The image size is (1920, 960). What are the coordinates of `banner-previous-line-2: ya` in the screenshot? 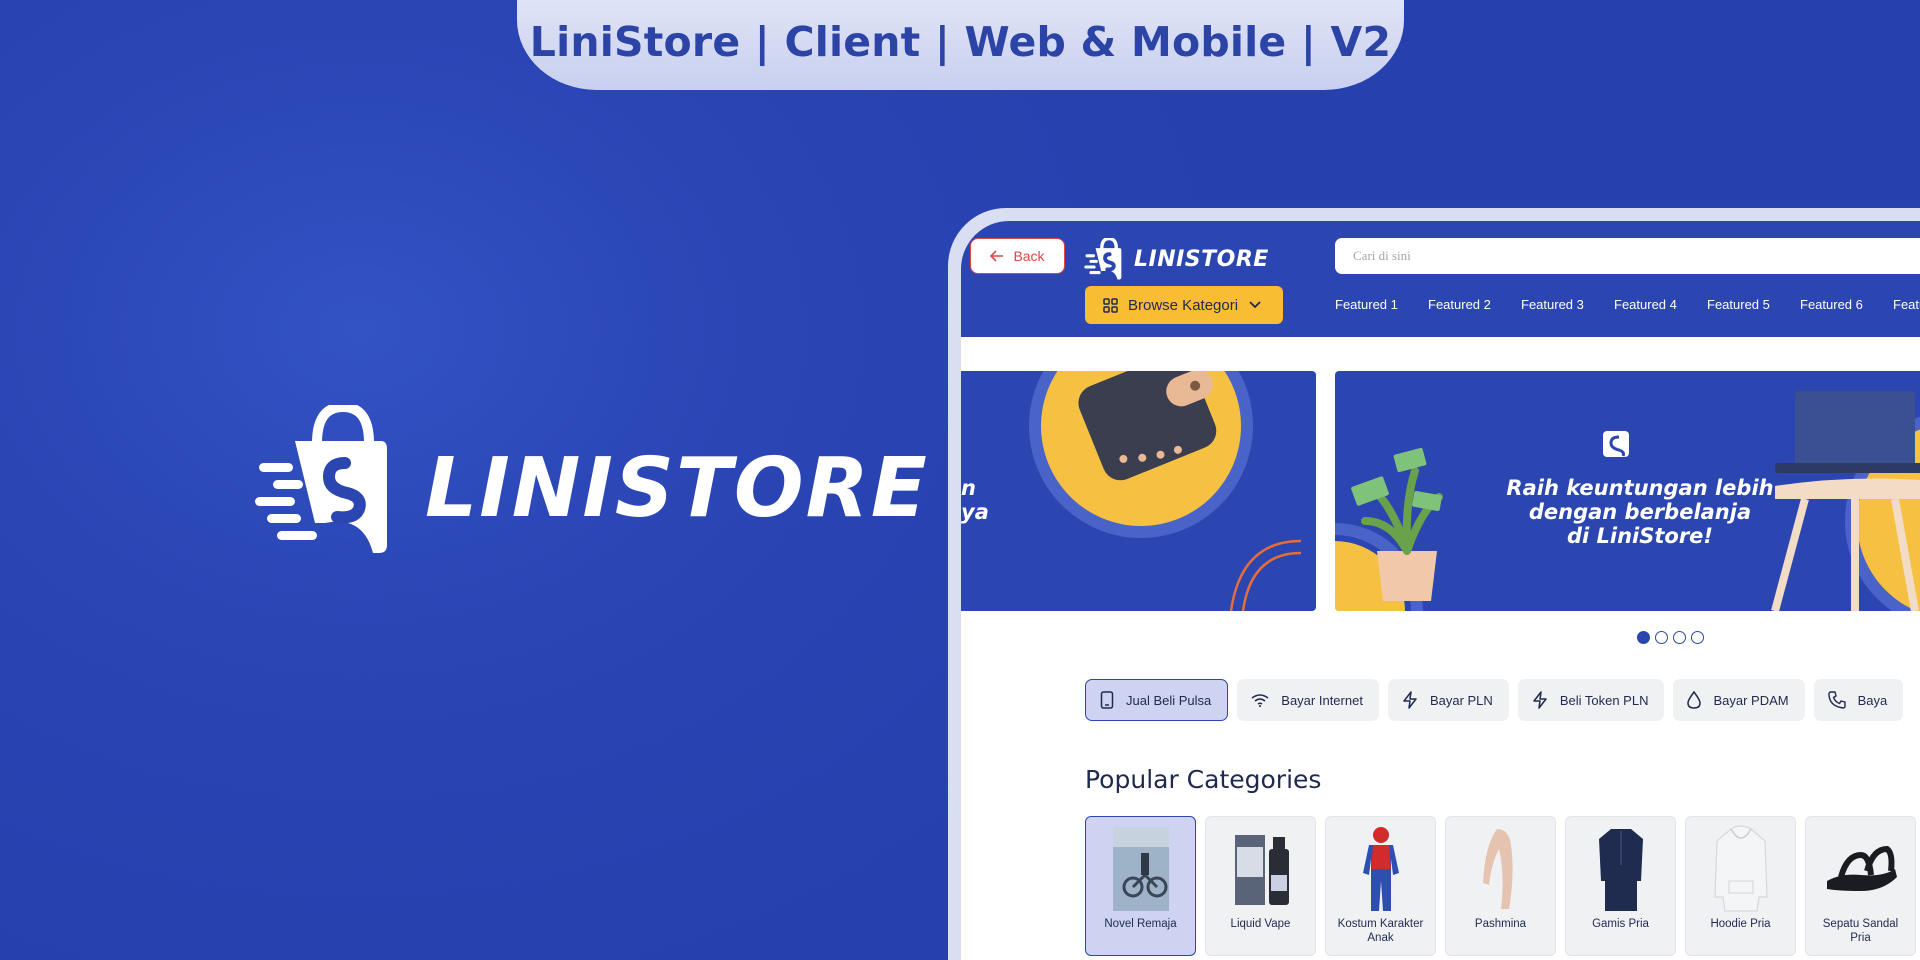 It's located at (975, 512).